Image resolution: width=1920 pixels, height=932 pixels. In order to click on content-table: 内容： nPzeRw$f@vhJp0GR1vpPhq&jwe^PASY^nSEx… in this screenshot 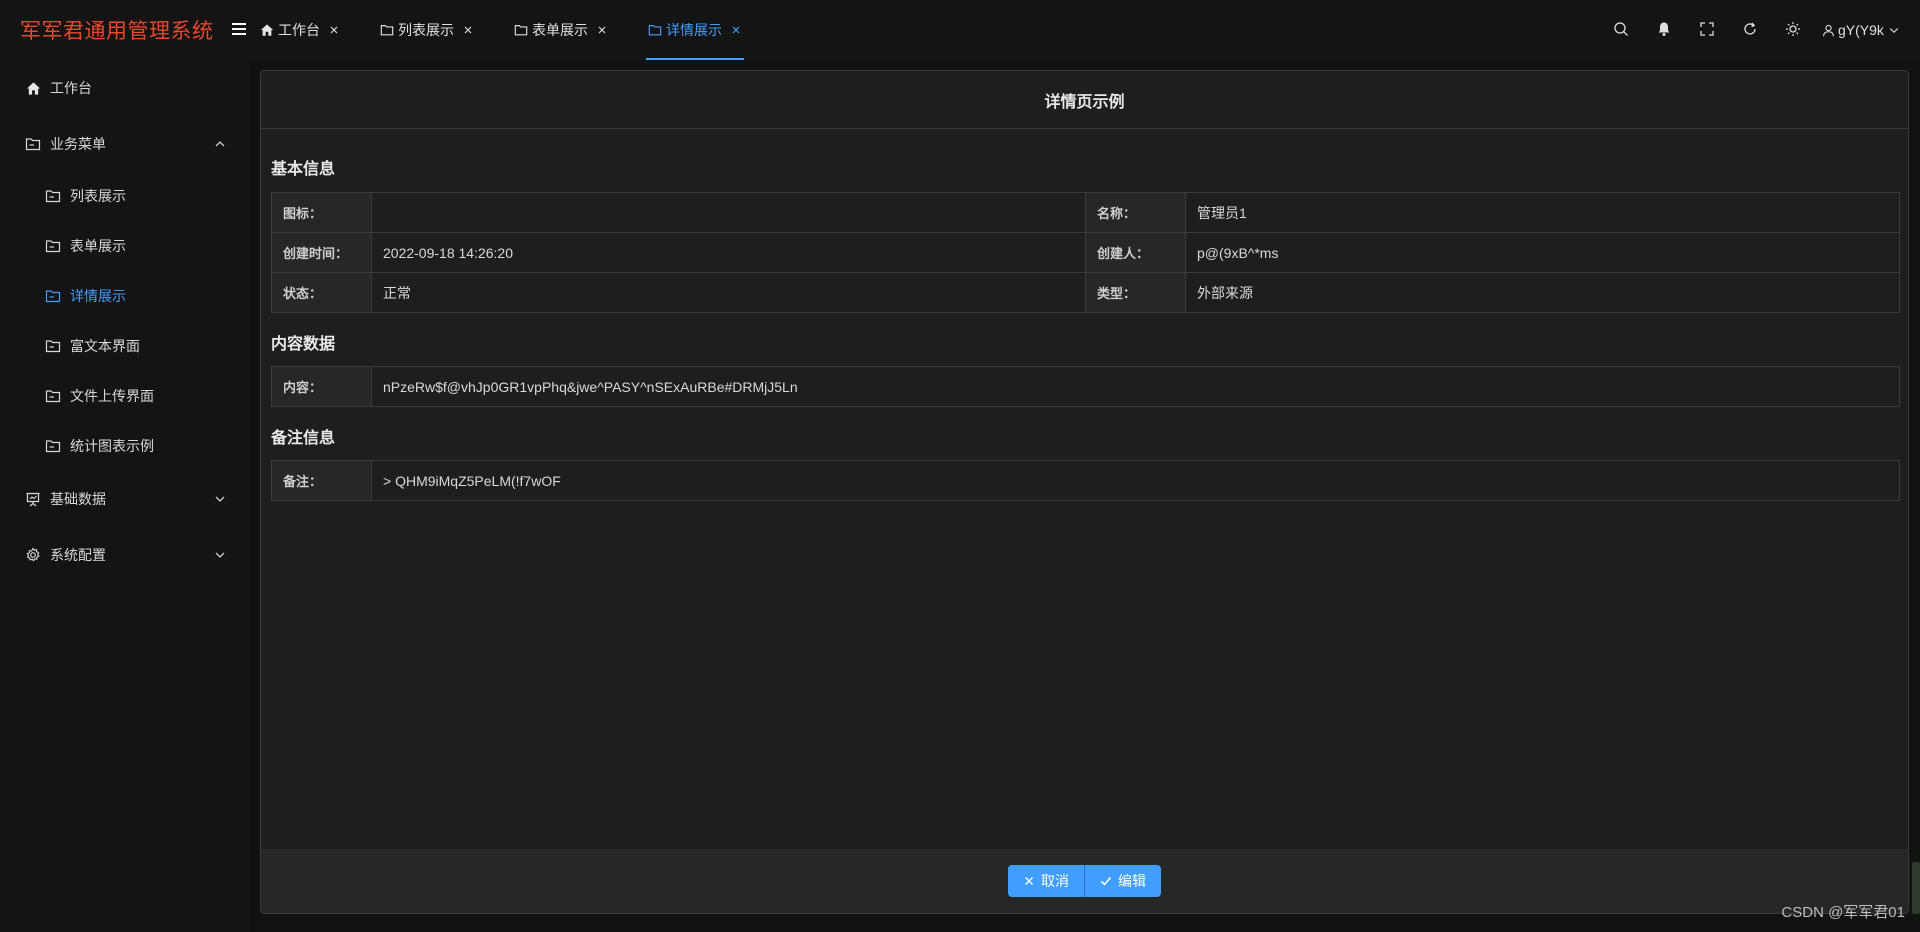, I will do `click(1085, 386)`.